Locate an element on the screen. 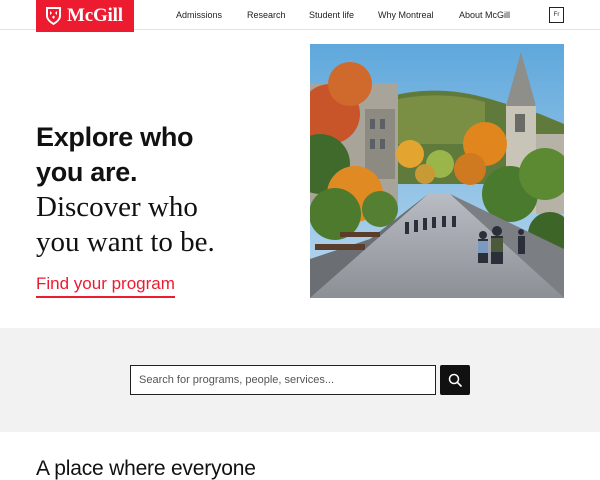  mcgill-logo: McGill is located at coordinates (85, 16).